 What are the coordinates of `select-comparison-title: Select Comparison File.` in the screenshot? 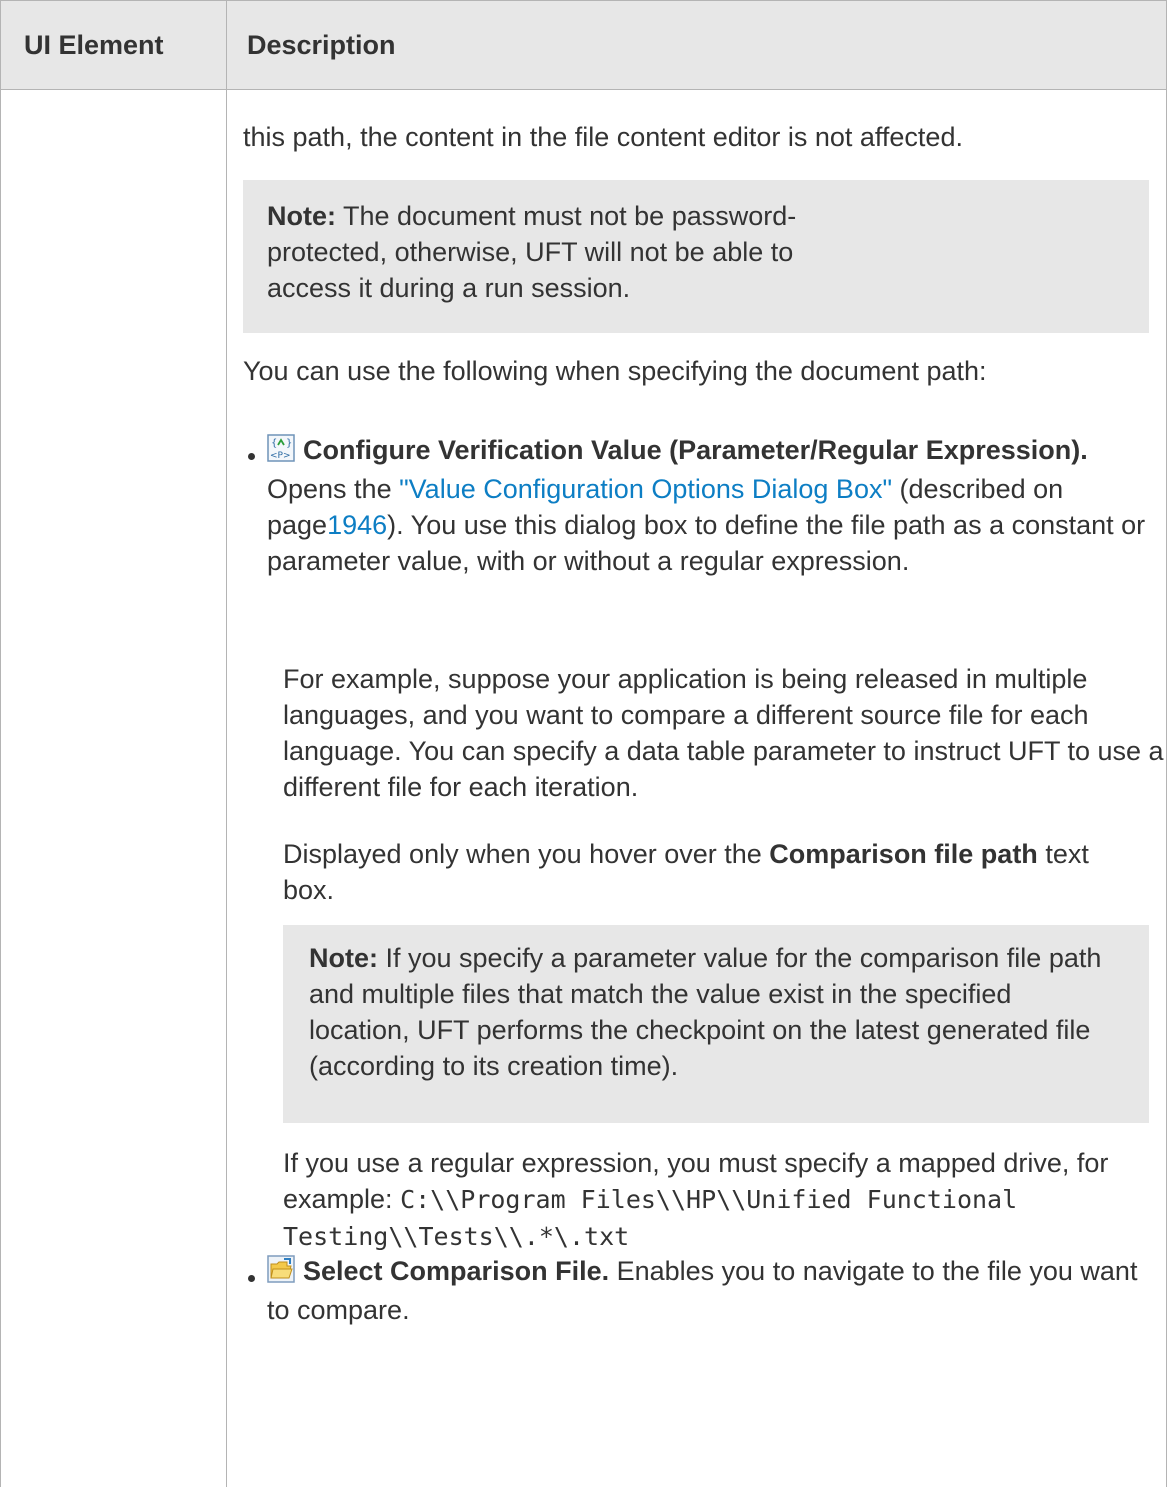 It's located at (456, 1271).